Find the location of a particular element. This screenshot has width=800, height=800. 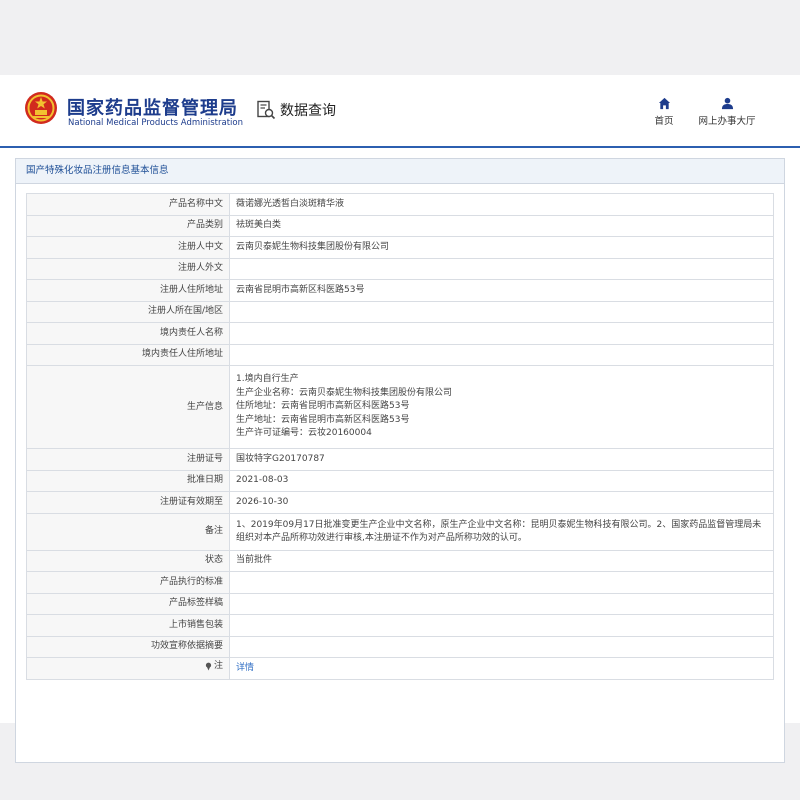

table-row: 注册证号 国妆特字G20170787 is located at coordinates (400, 459).